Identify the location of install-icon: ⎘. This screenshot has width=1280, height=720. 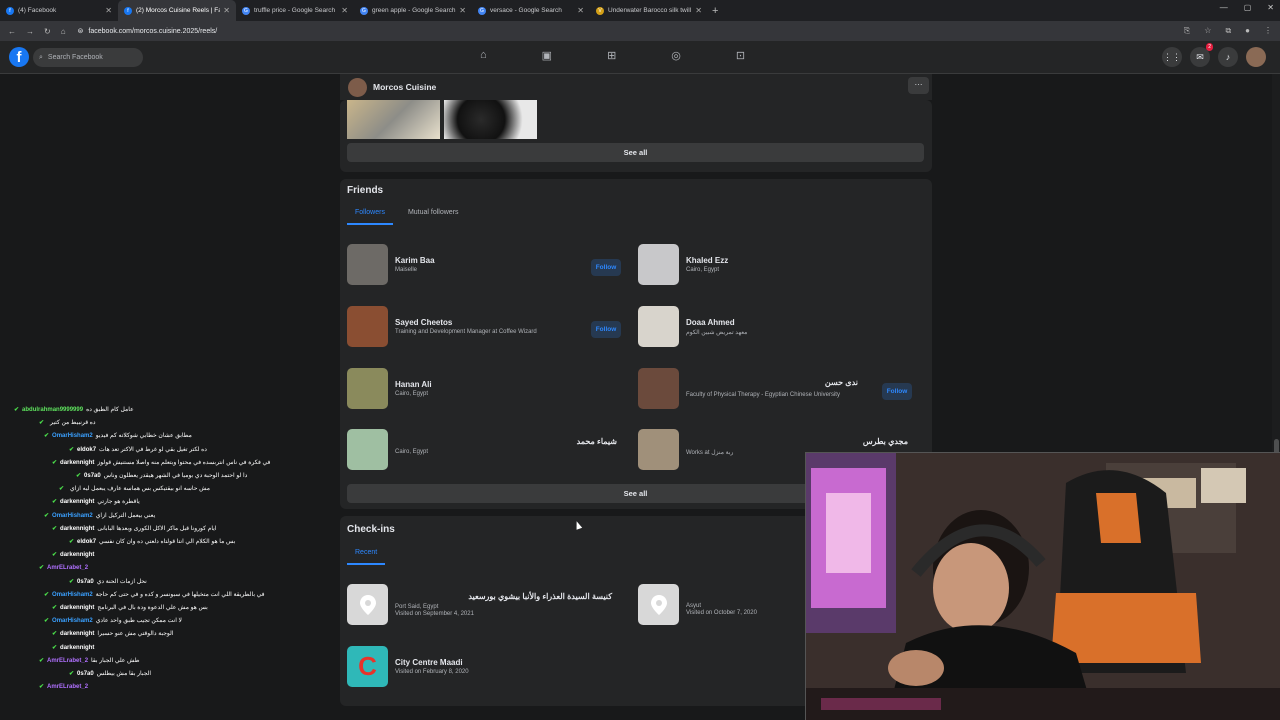
(1187, 31).